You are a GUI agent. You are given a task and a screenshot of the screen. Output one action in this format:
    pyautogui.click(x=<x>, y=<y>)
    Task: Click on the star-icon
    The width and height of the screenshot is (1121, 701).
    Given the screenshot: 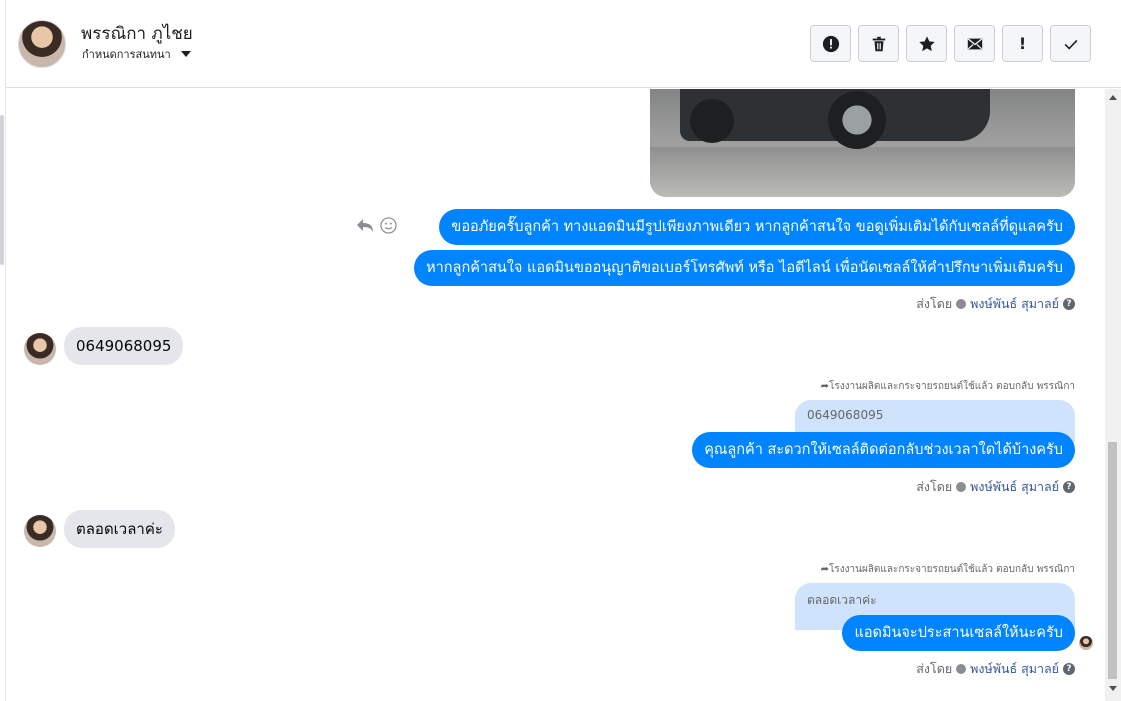 What is the action you would take?
    pyautogui.click(x=926, y=43)
    